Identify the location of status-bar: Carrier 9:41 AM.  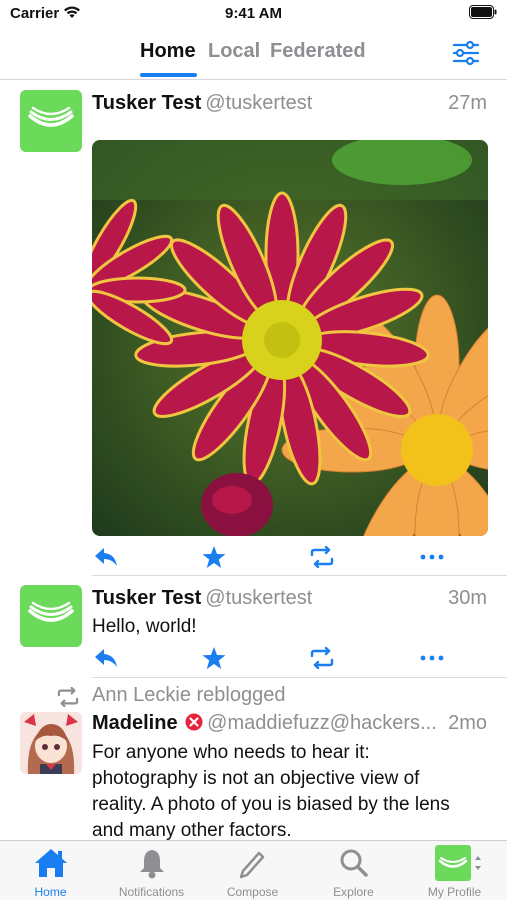
(253, 14).